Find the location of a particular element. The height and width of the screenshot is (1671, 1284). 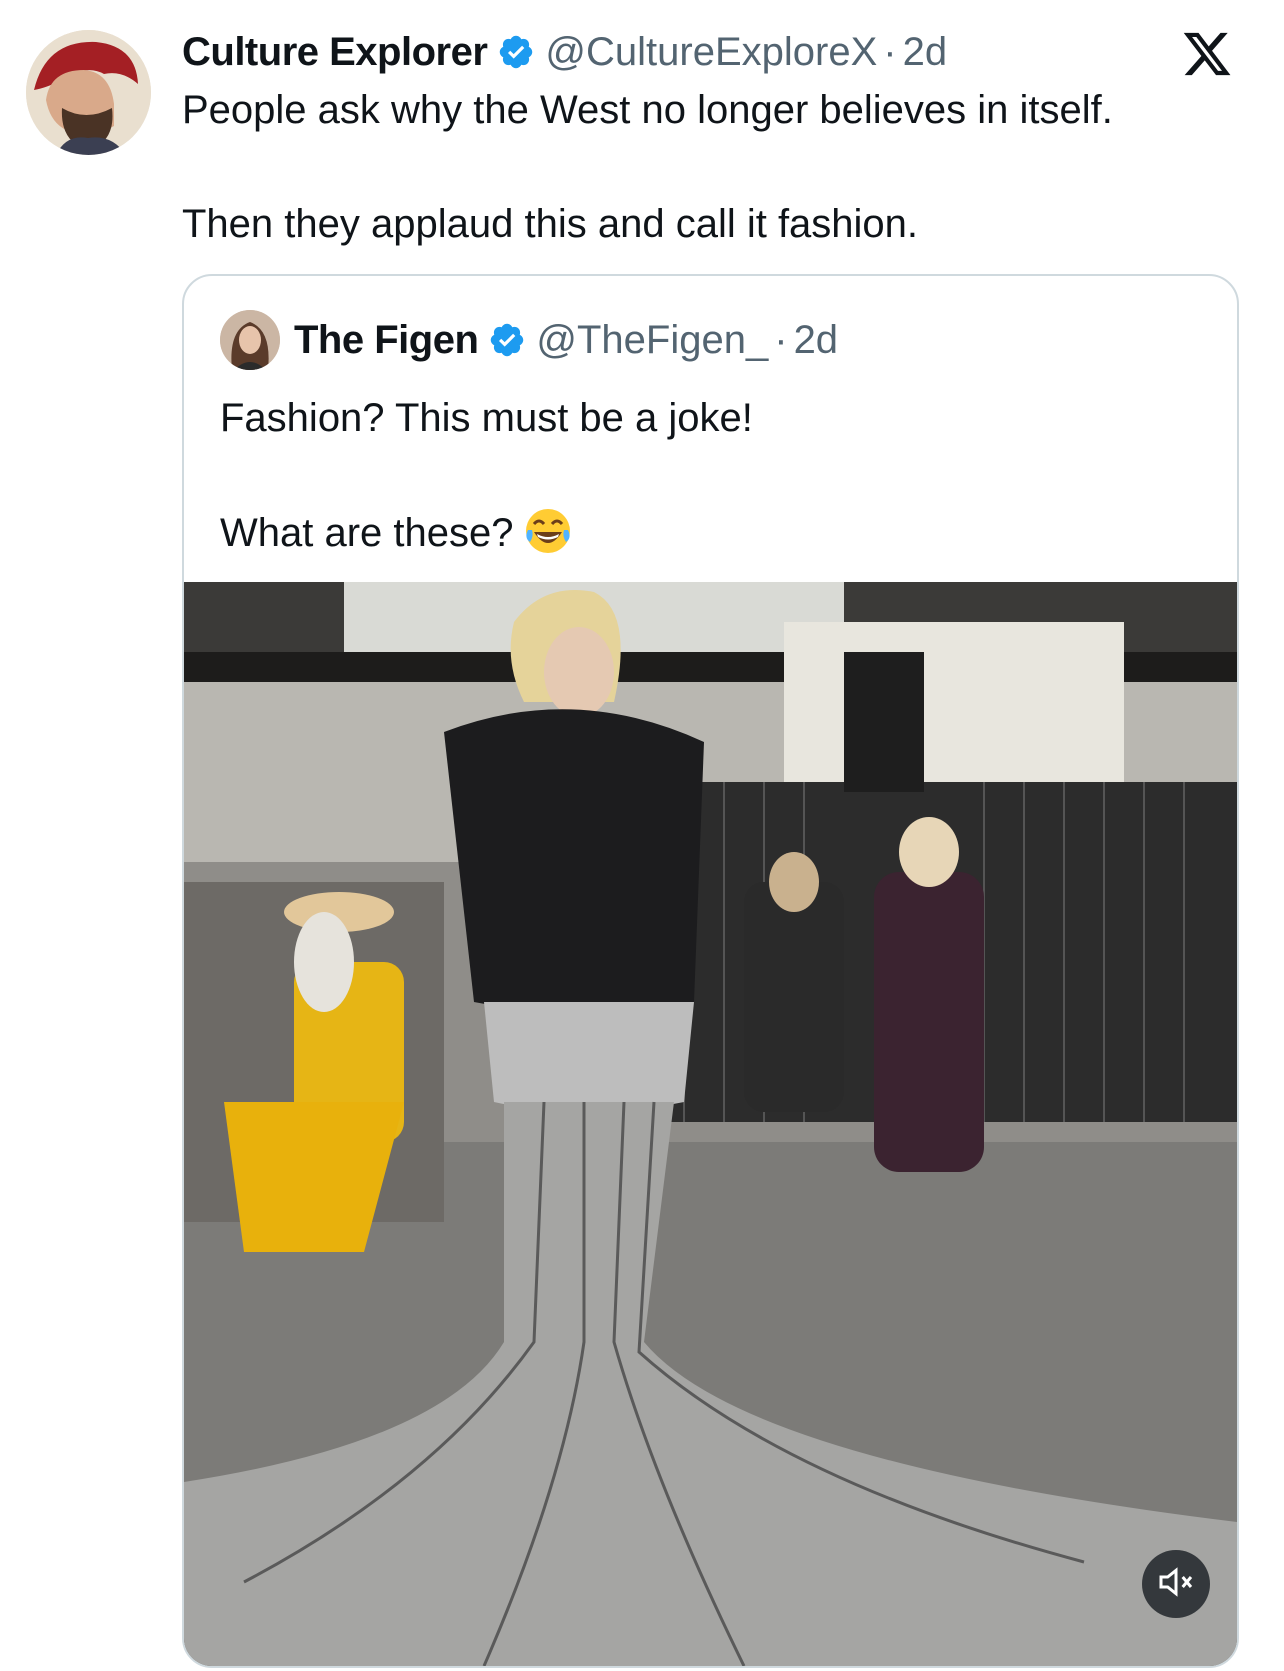

quoted-header: The Figen @TheFigen_ · 2d is located at coordinates (529, 340).